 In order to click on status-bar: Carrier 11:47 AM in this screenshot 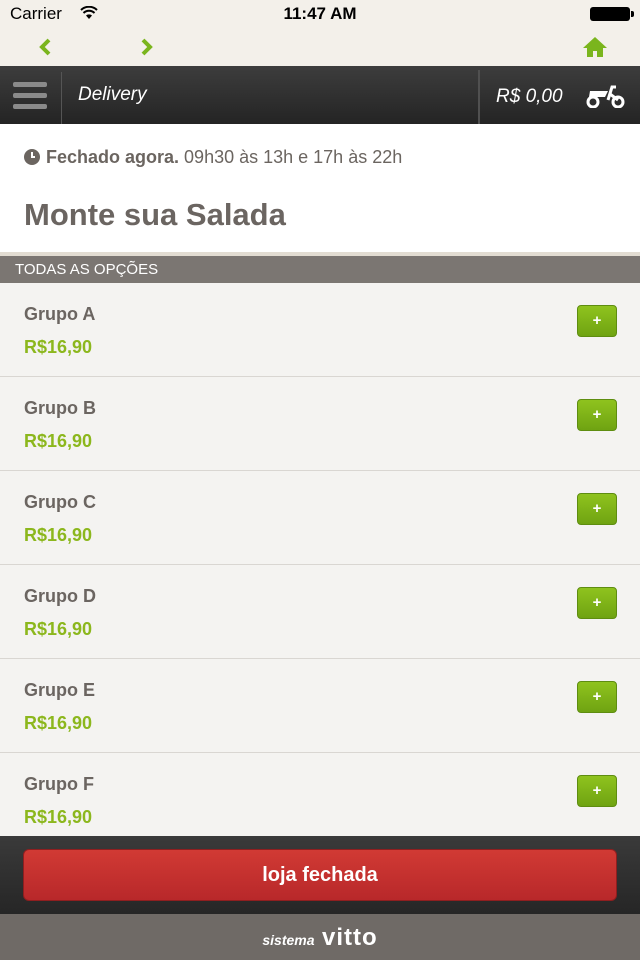, I will do `click(320, 14)`.